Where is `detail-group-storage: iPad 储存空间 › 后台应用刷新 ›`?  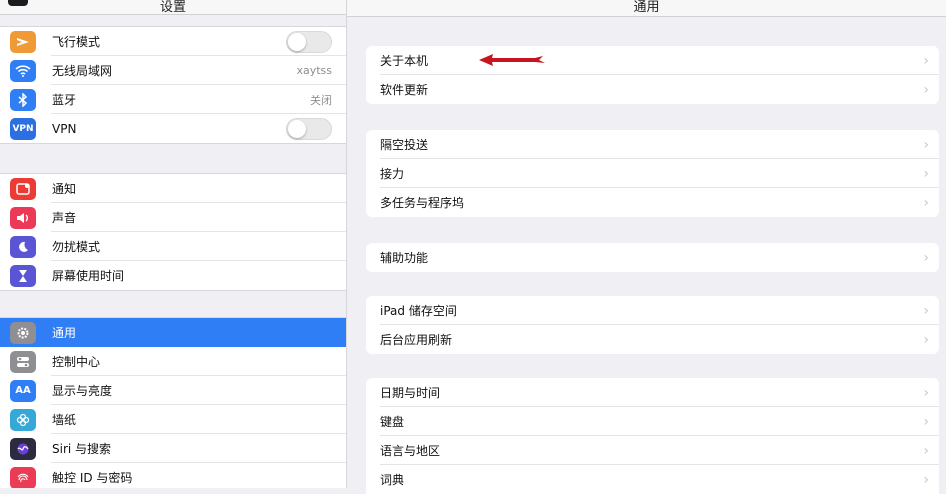 detail-group-storage: iPad 储存空间 › 后台应用刷新 › is located at coordinates (652, 325).